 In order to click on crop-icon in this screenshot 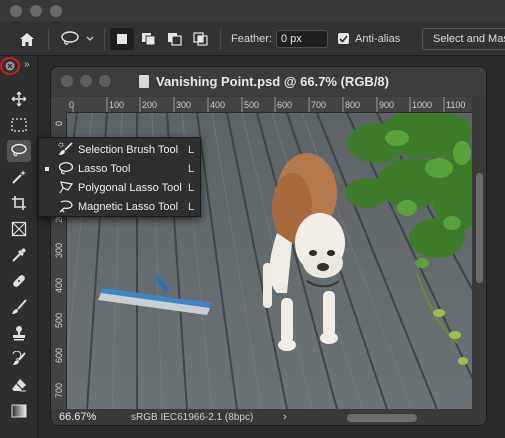, I will do `click(19, 203)`.